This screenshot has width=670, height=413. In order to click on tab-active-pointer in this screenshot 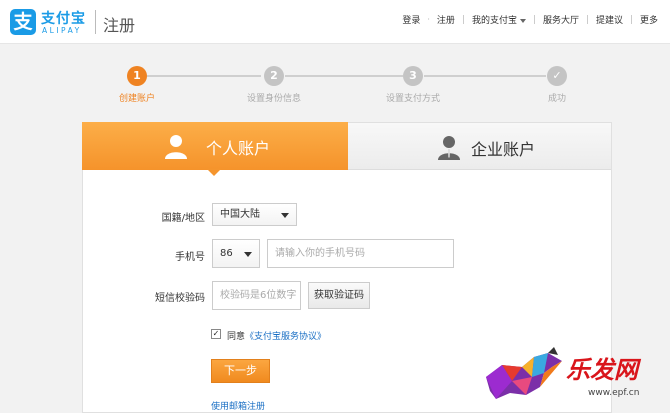, I will do `click(214, 172)`.